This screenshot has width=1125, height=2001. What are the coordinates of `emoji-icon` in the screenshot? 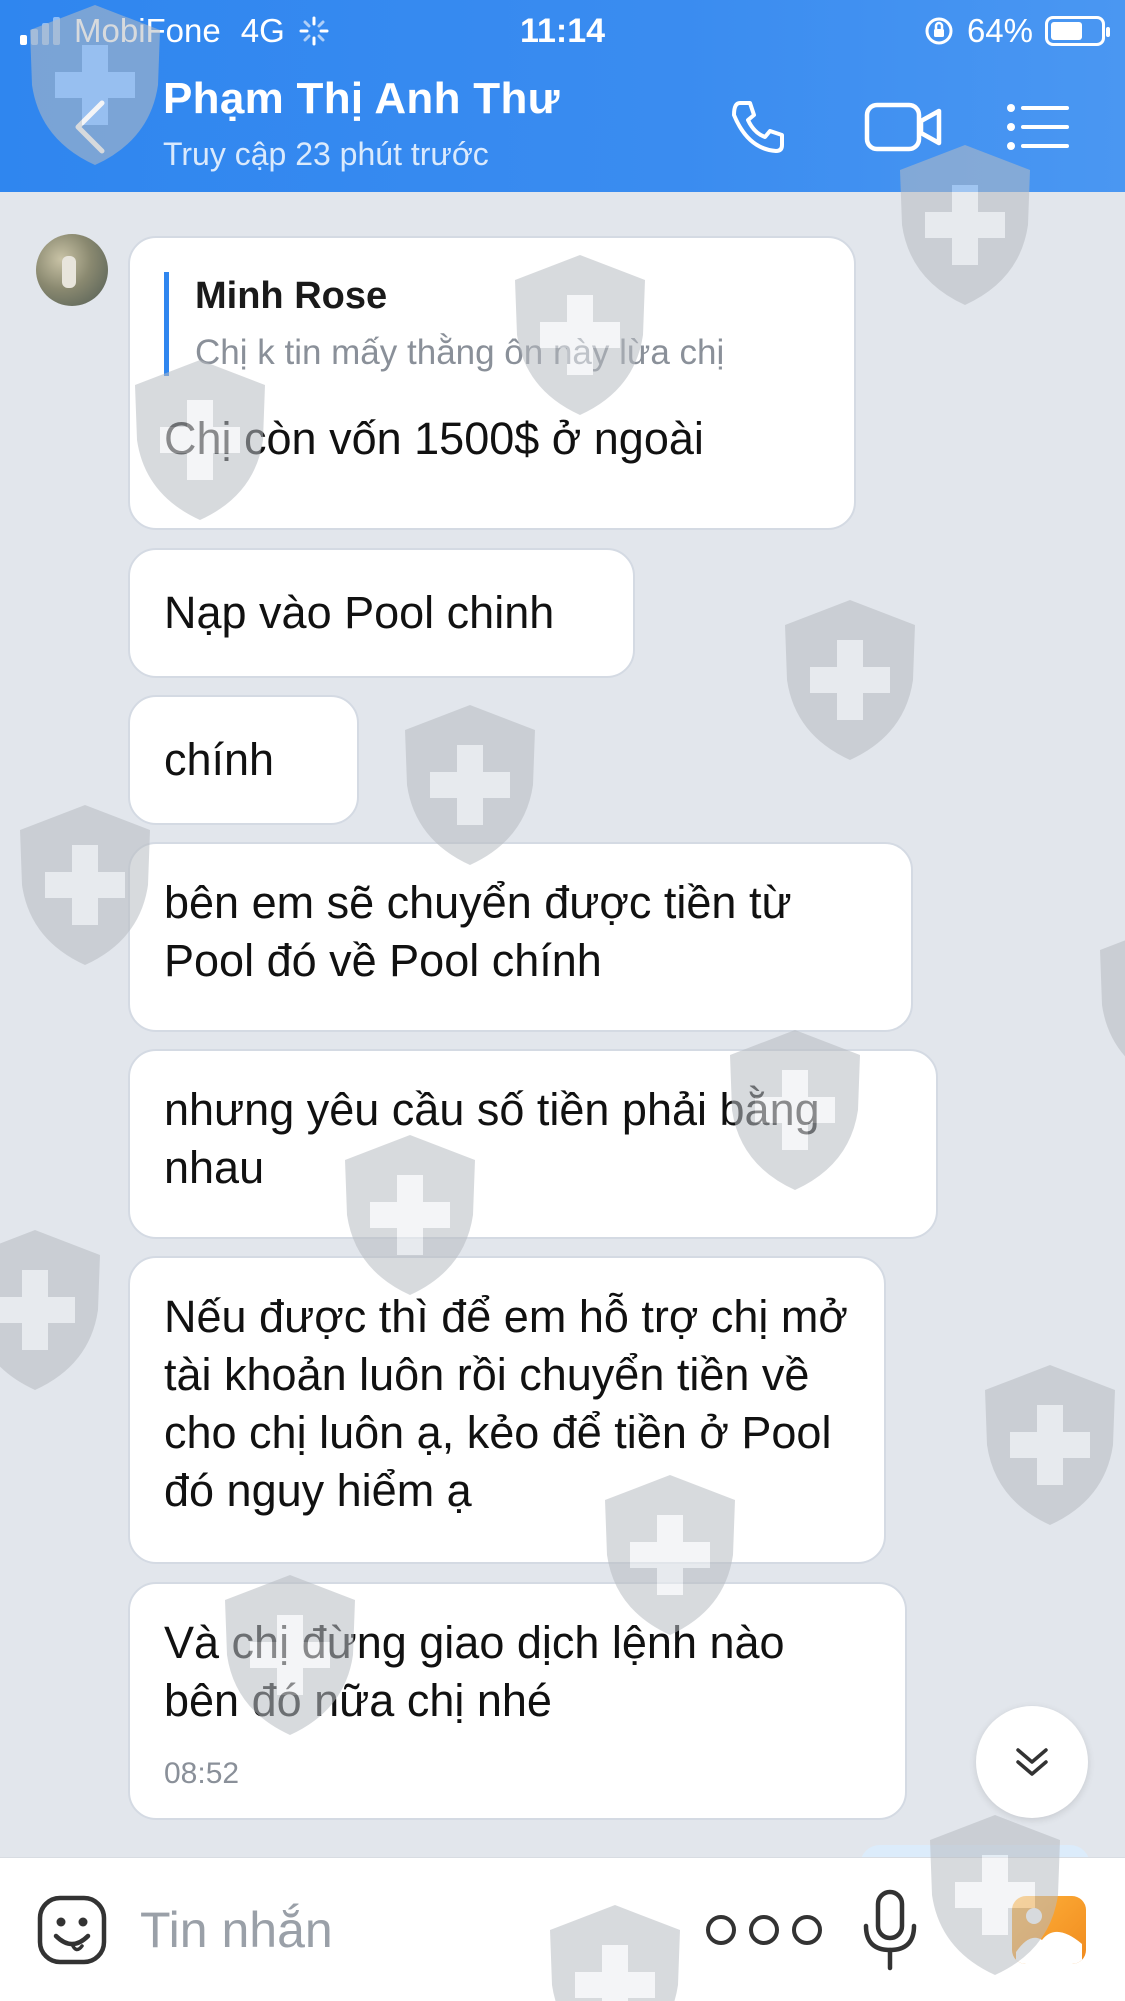 It's located at (72, 1930).